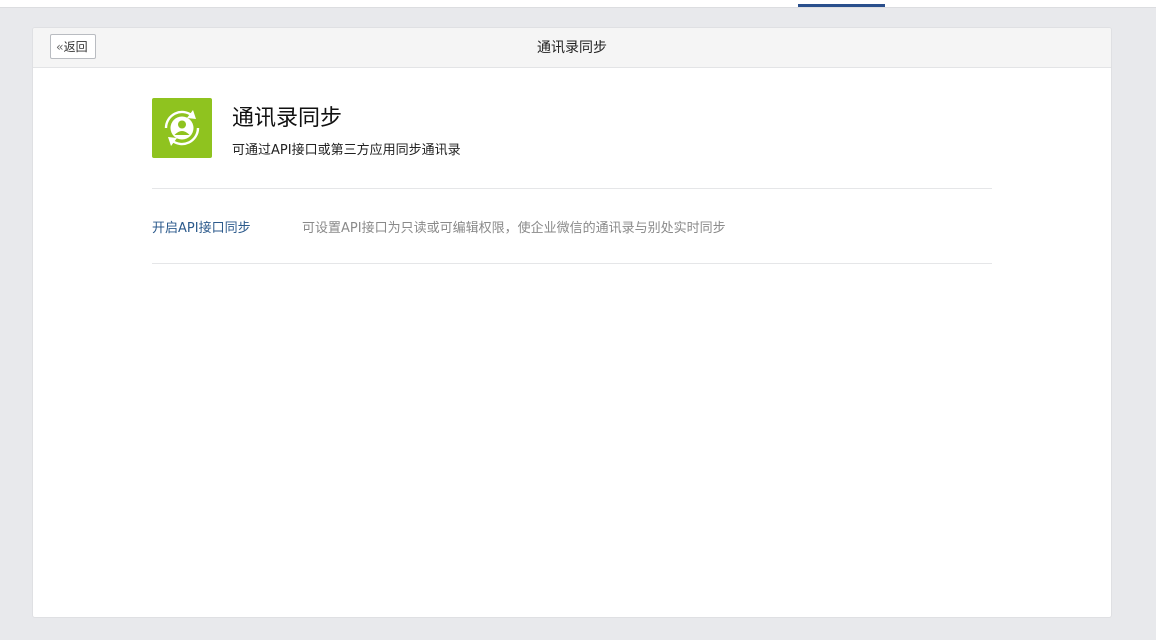 This screenshot has height=640, width=1156. I want to click on app-title: 通讯录同步, so click(287, 118).